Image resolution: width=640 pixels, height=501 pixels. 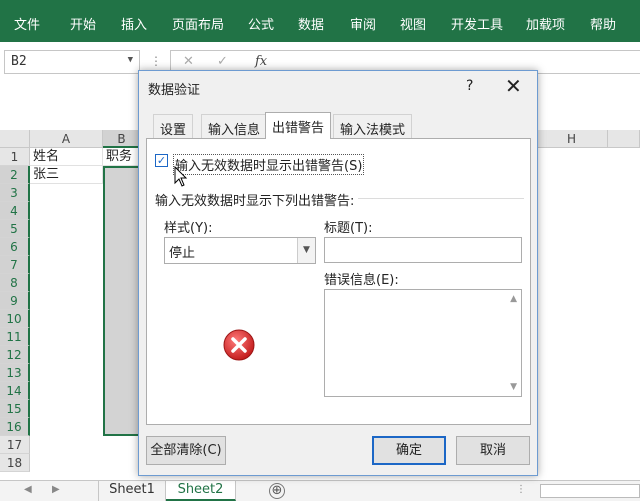 What do you see at coordinates (15, 247) in the screenshot?
I see `row-header: 6` at bounding box center [15, 247].